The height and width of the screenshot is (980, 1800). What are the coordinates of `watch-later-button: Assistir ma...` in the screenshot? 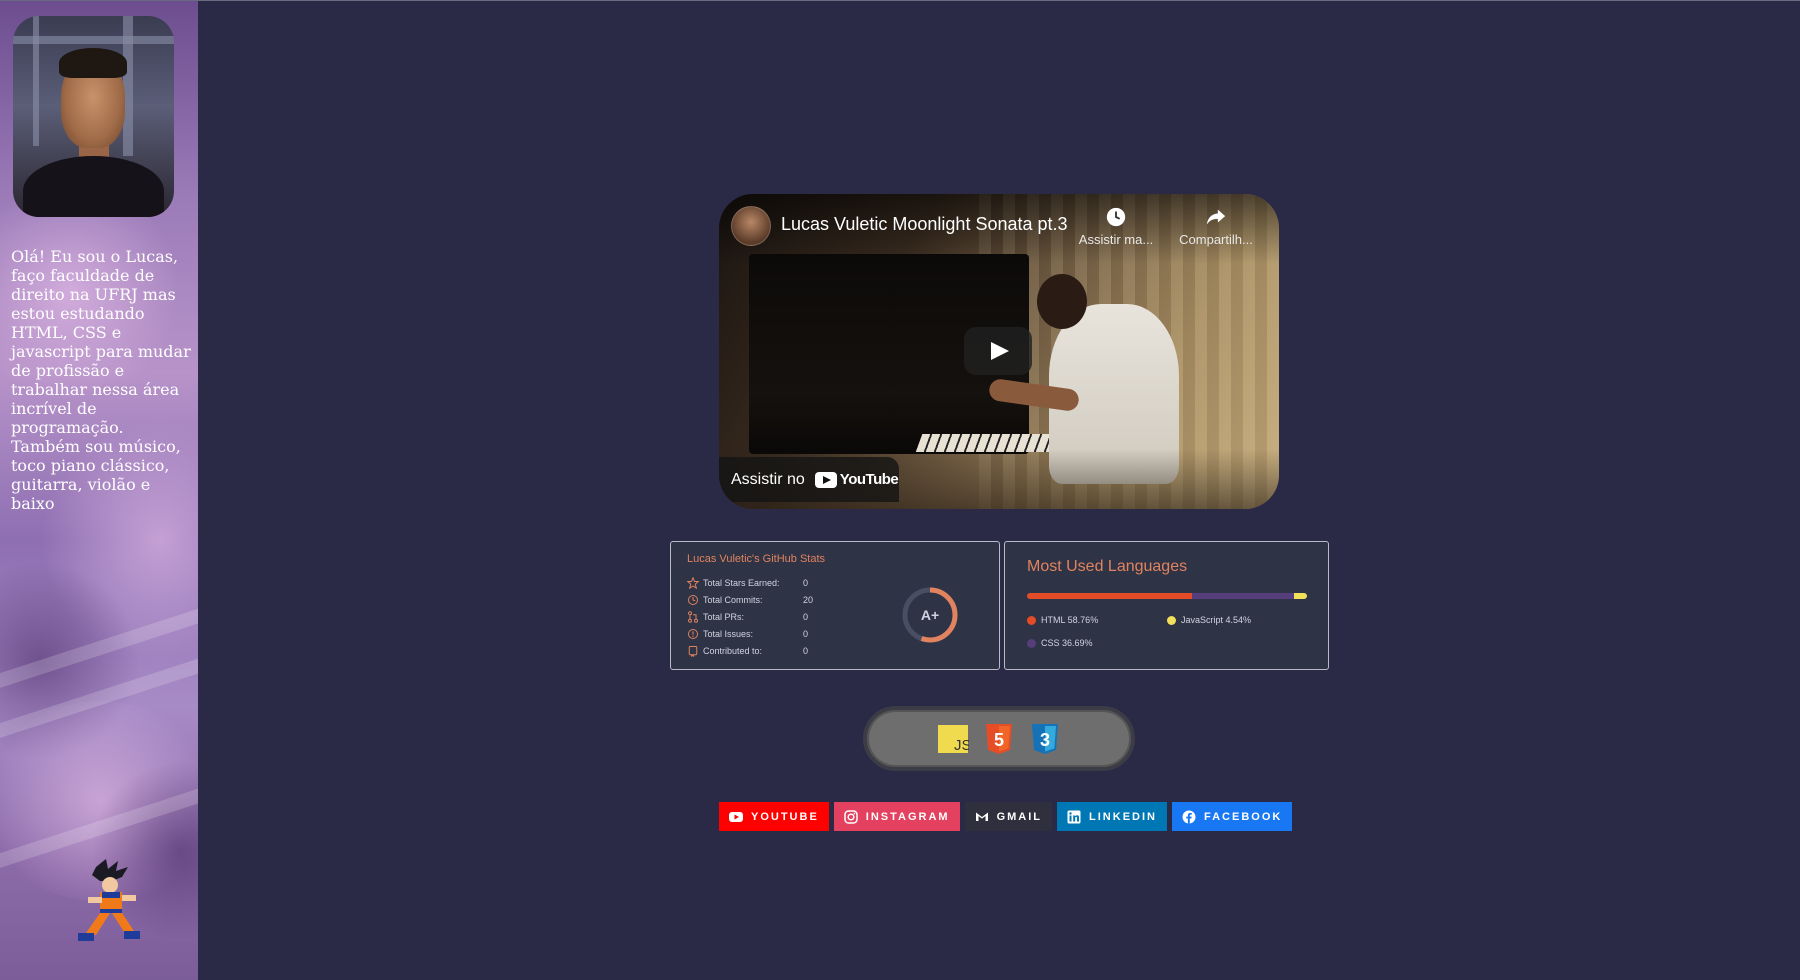 It's located at (1116, 226).